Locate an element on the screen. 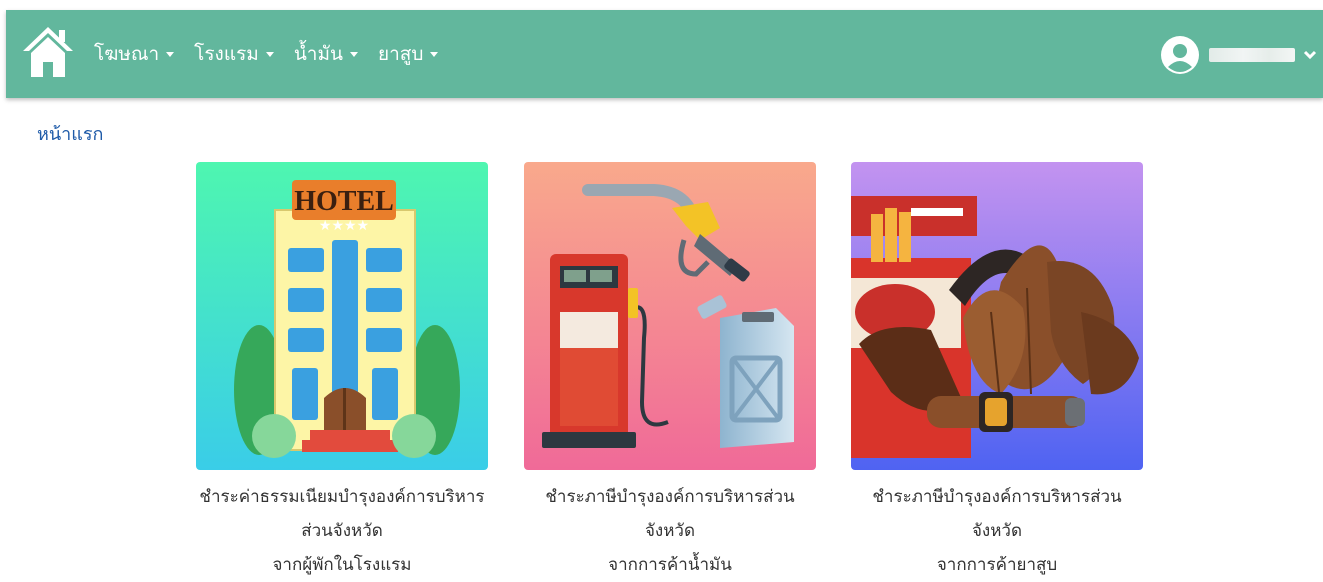 The height and width of the screenshot is (582, 1323). menu-advertising: โฆษณา is located at coordinates (134, 54).